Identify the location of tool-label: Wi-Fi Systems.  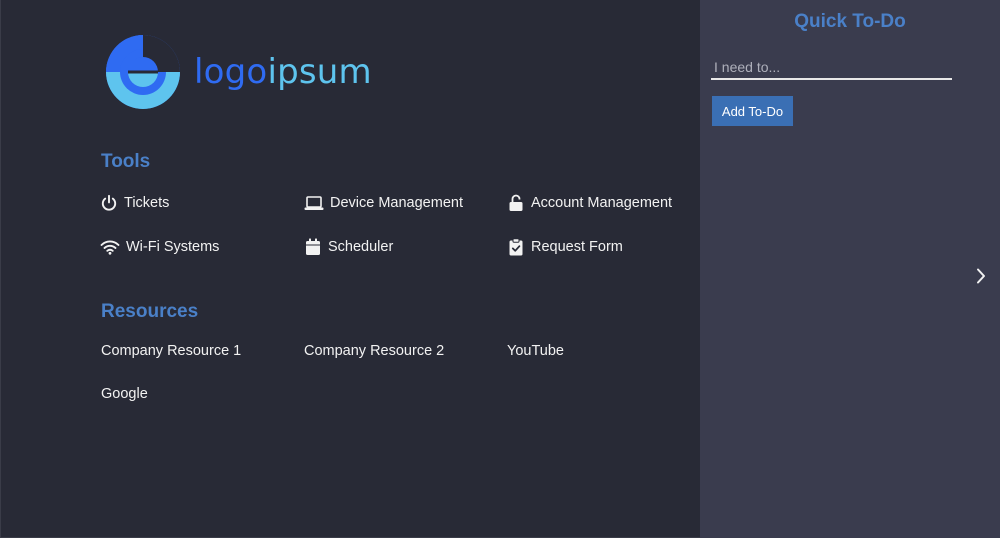
(173, 247).